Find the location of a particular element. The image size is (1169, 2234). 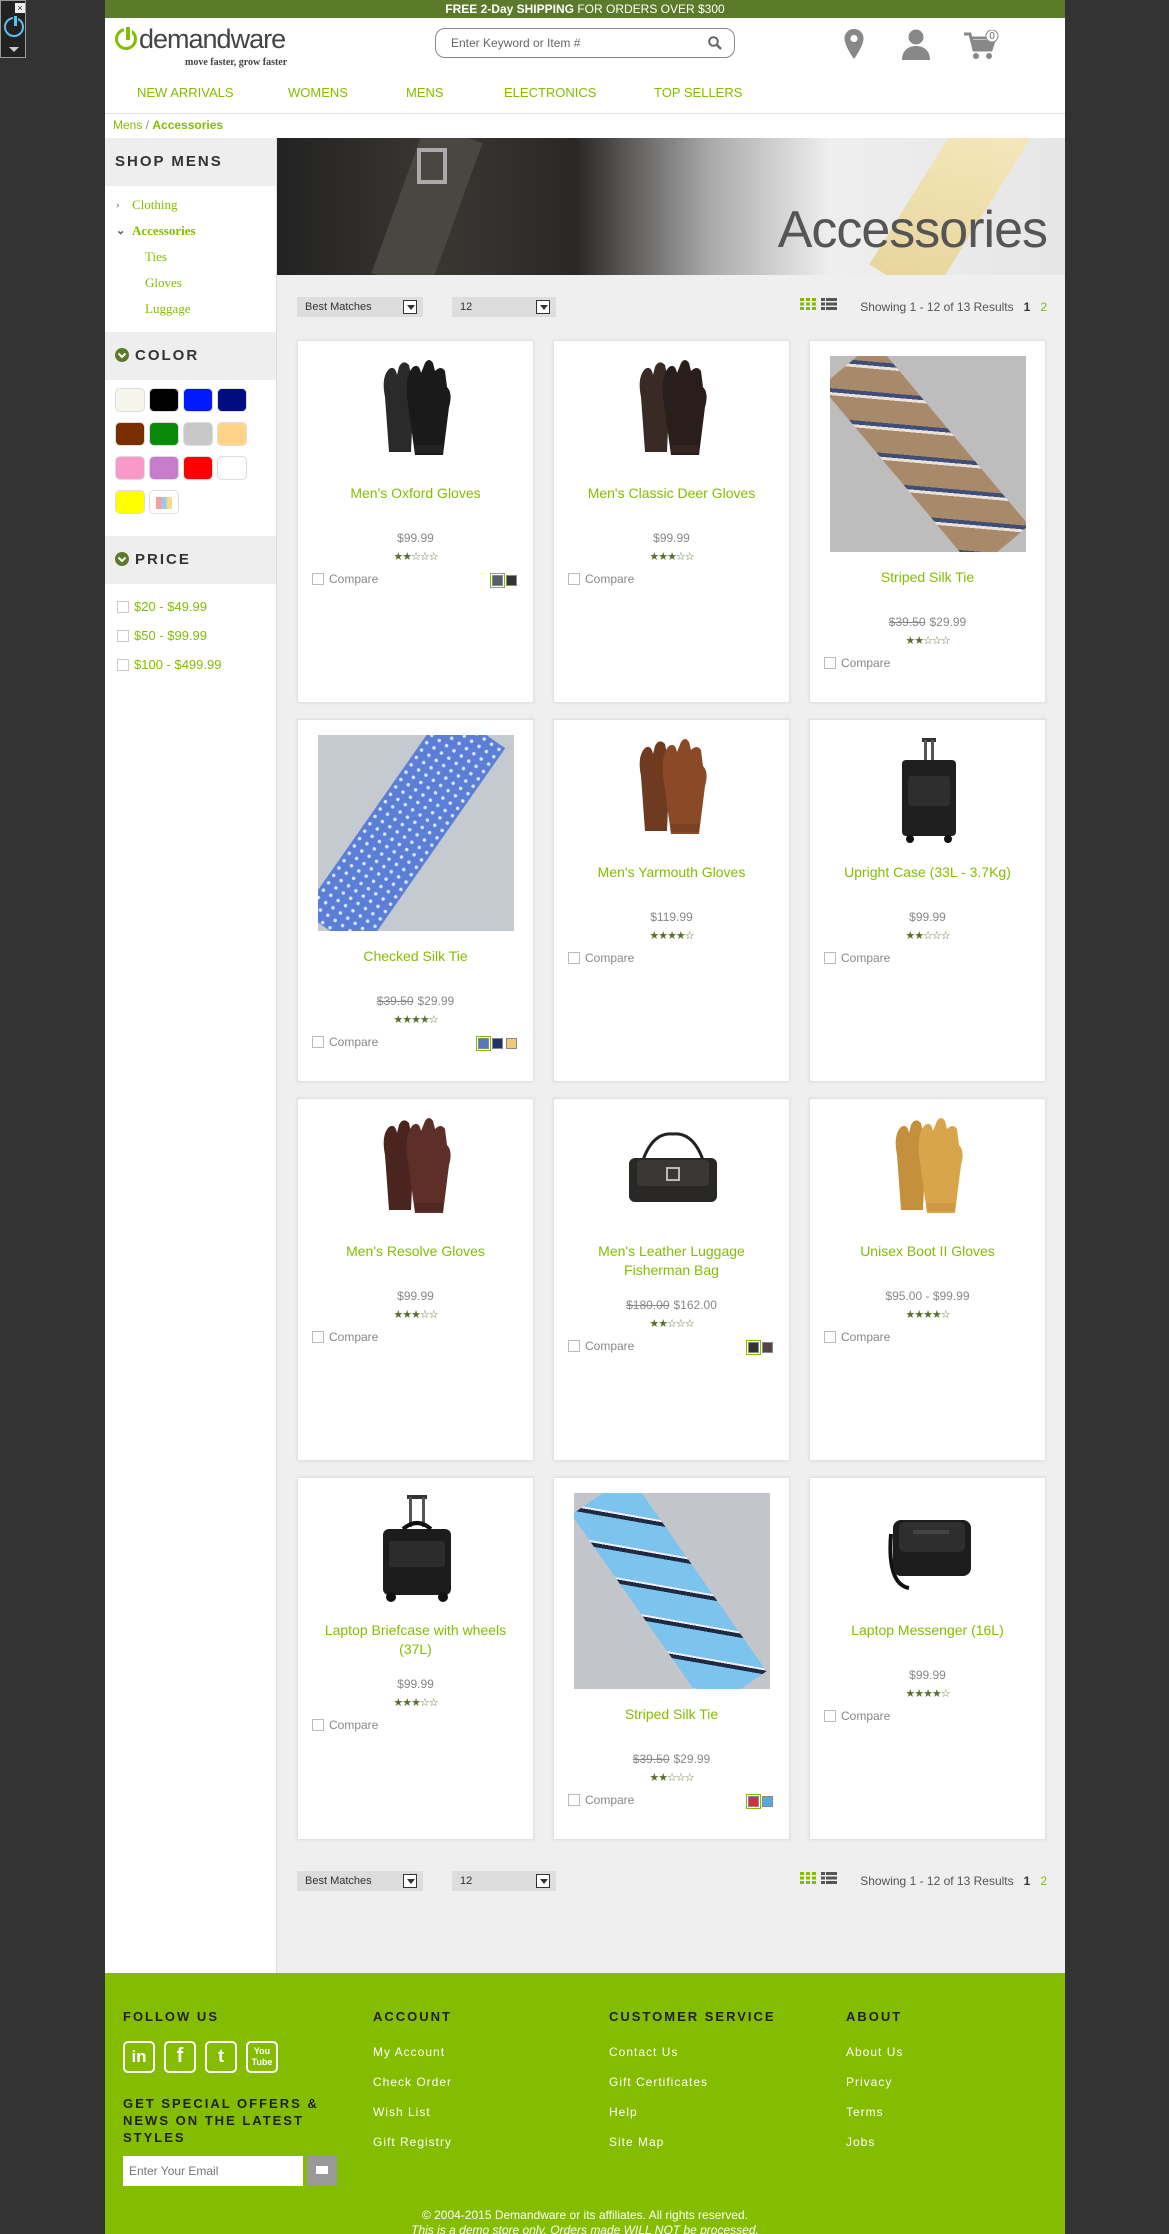

product-name: Men's Classic Deer Gloves is located at coordinates (671, 493).